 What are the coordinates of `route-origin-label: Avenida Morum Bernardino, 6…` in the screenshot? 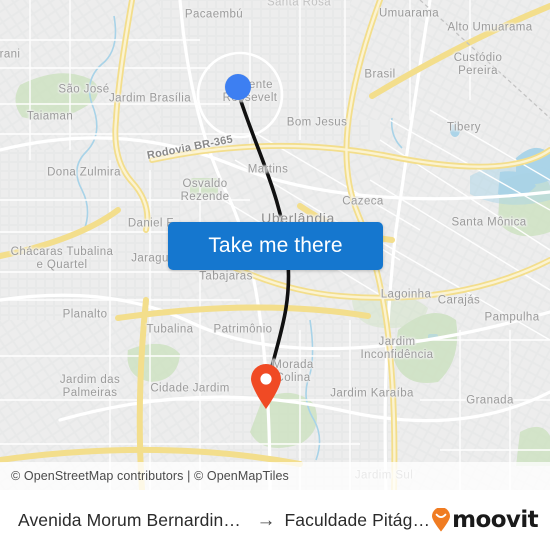 It's located at (133, 519).